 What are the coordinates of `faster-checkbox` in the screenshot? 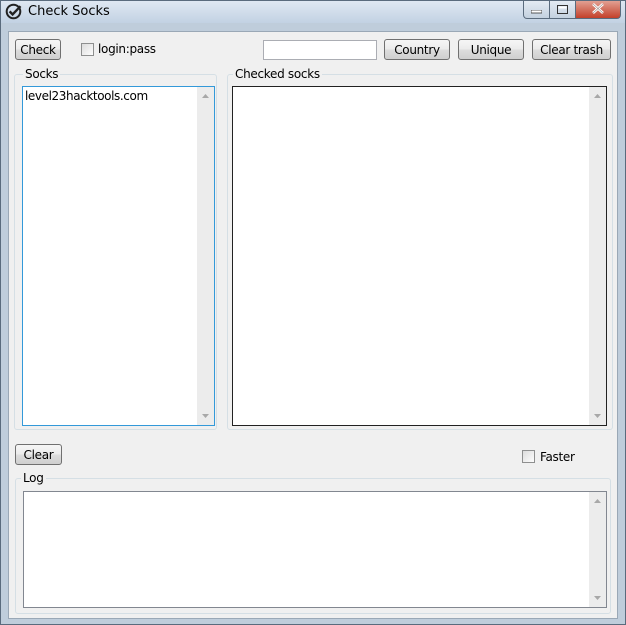 It's located at (528, 456).